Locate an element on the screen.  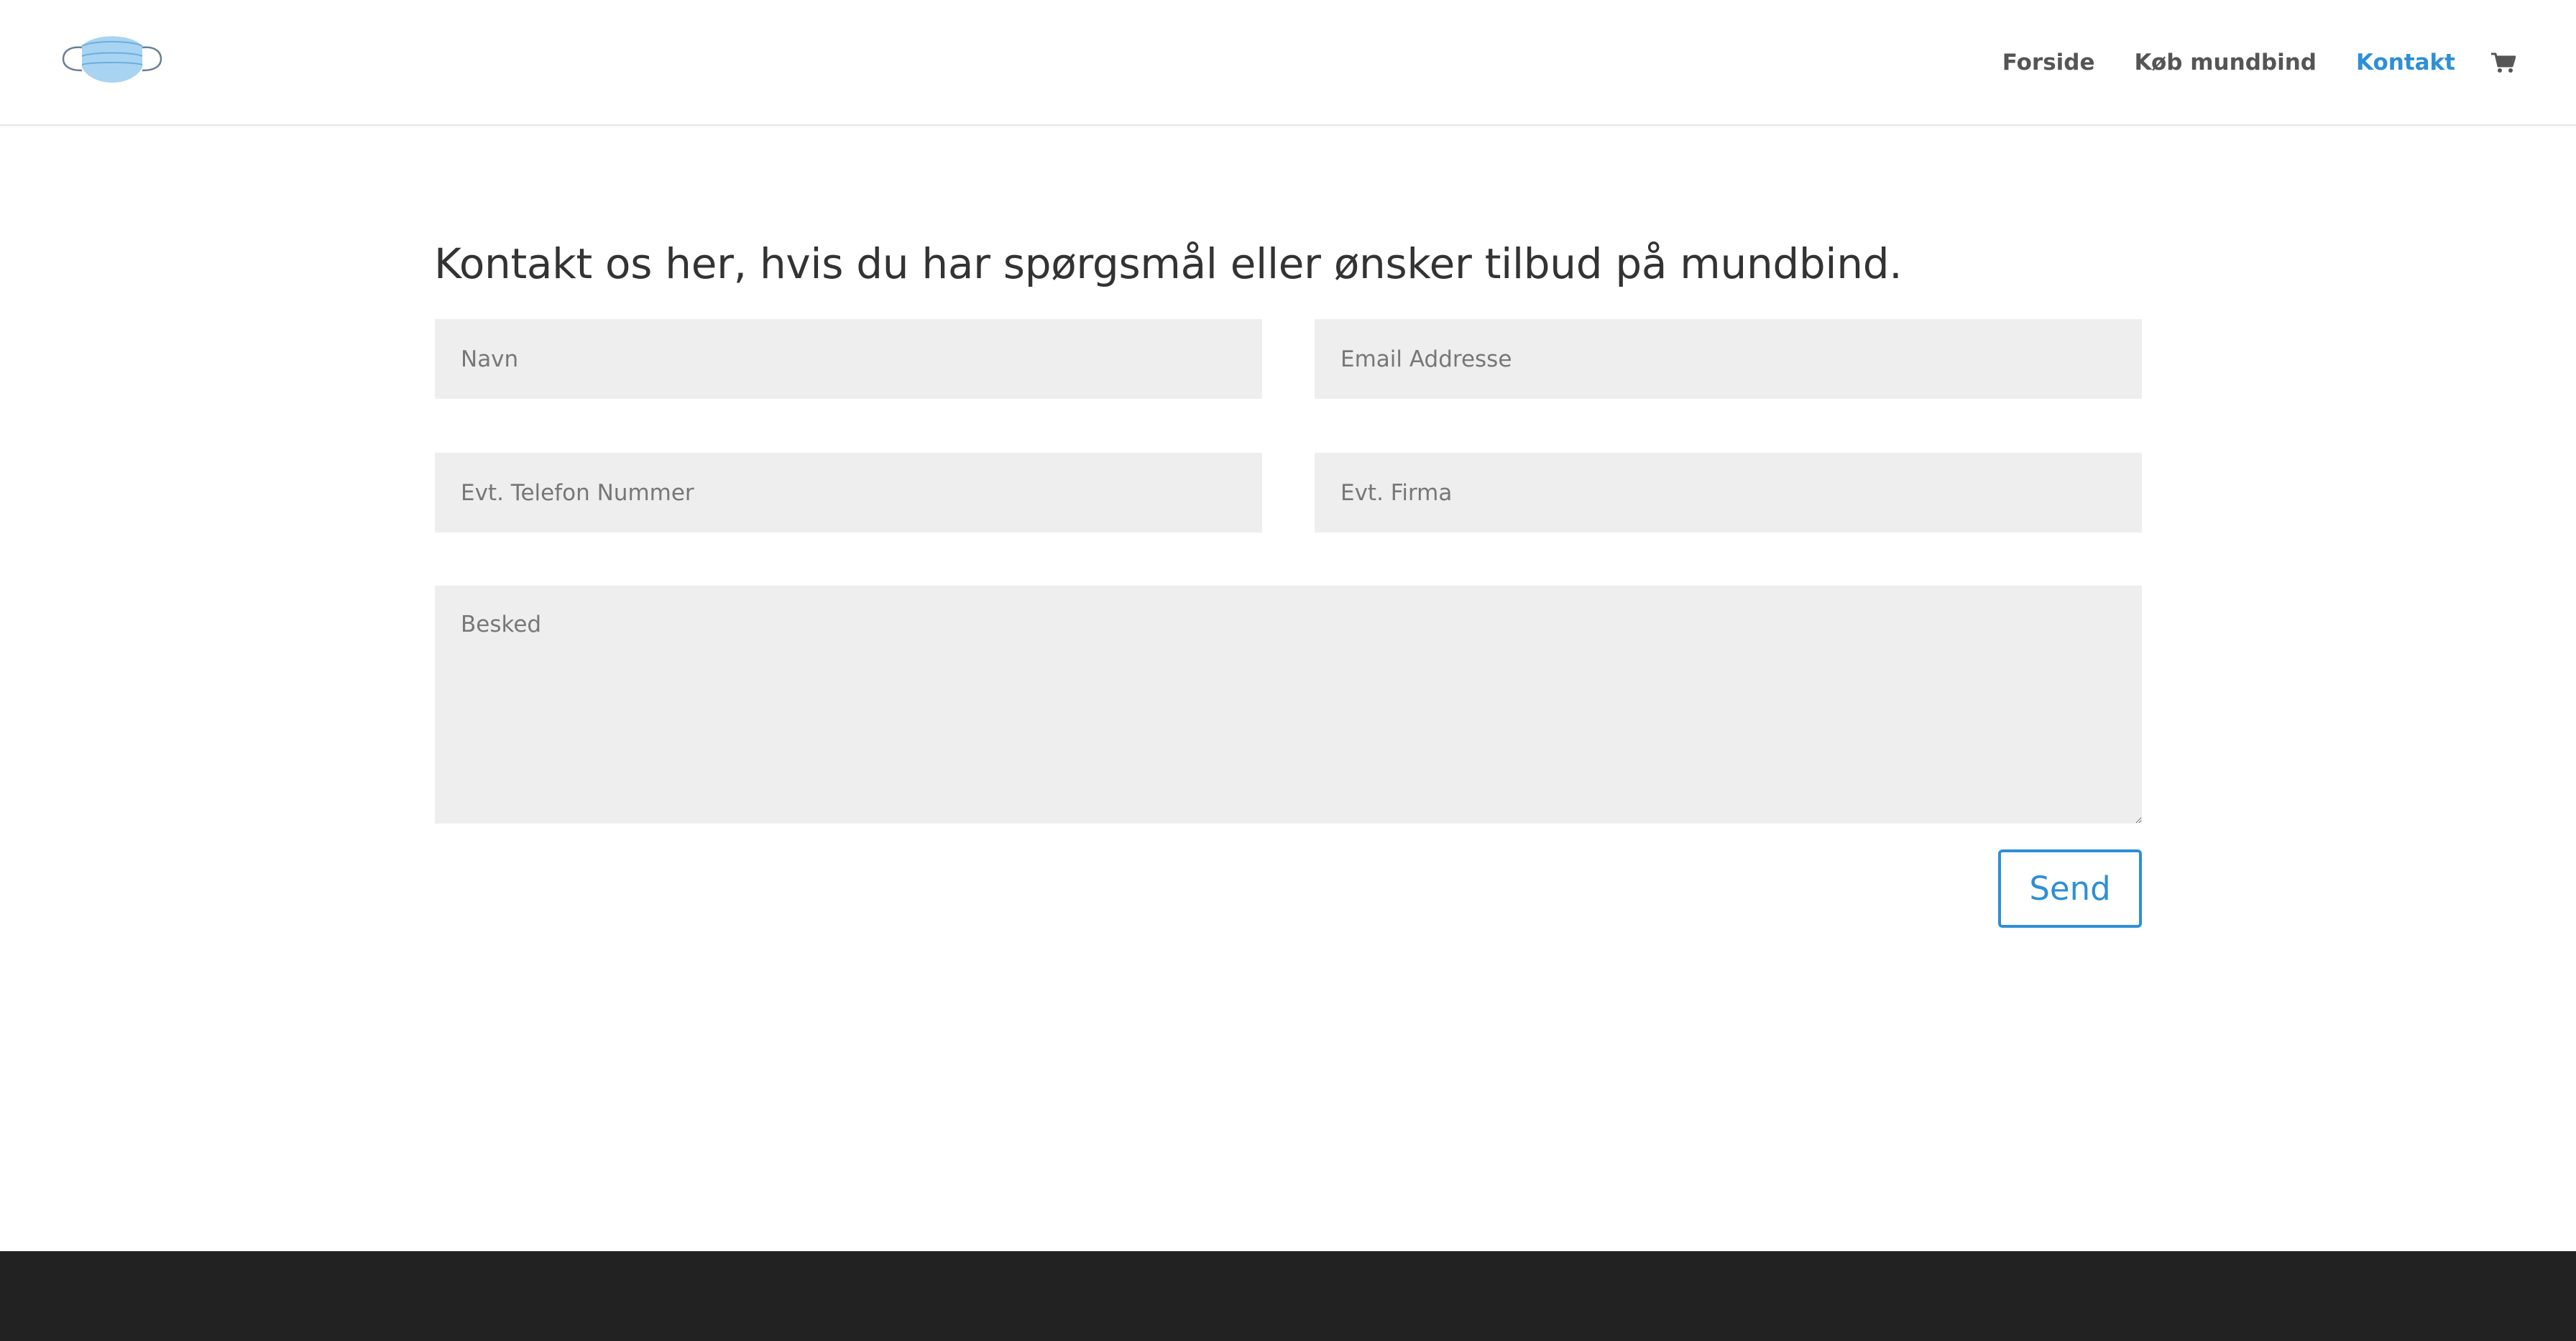
phone-field is located at coordinates (848, 493).